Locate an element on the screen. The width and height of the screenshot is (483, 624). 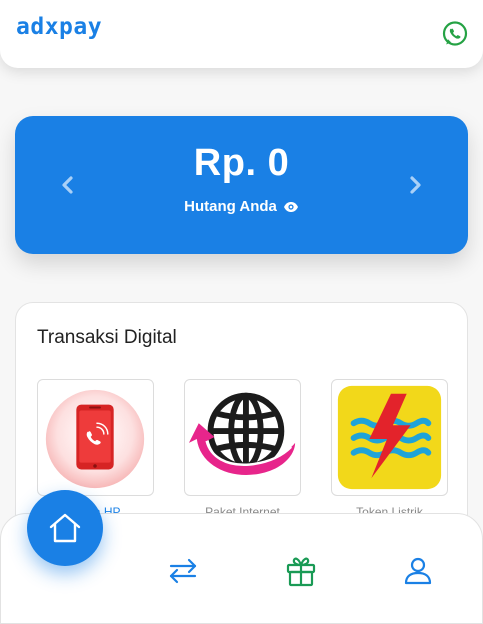
listrik-tile is located at coordinates (389, 437).